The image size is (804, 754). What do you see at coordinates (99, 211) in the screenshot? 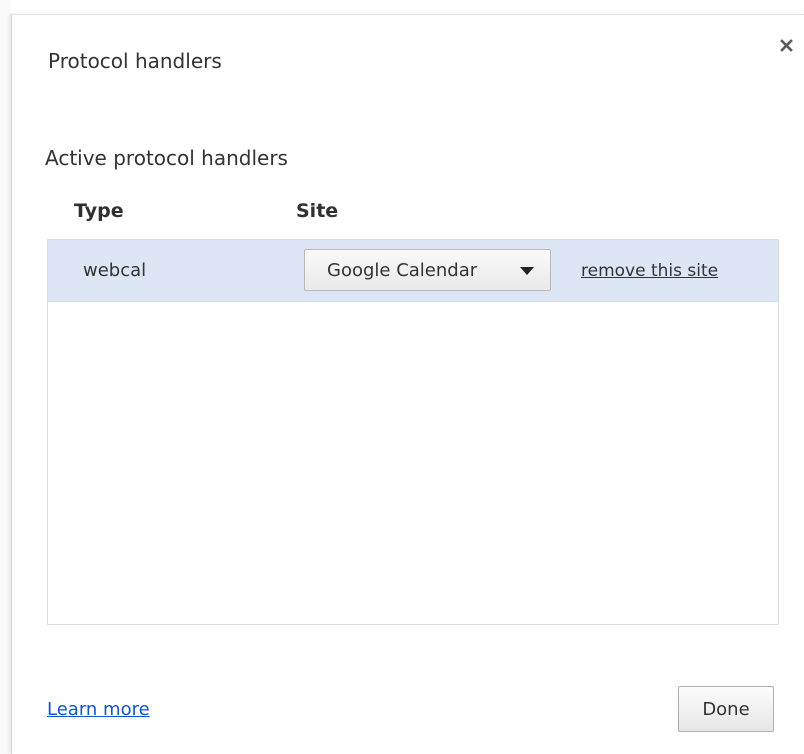
I see `column-header-type: Type` at bounding box center [99, 211].